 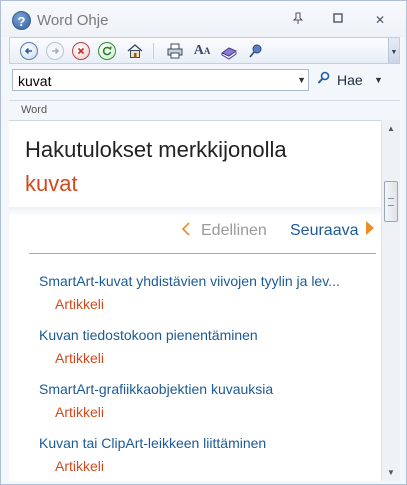 I want to click on header-shade, so click(x=195, y=212).